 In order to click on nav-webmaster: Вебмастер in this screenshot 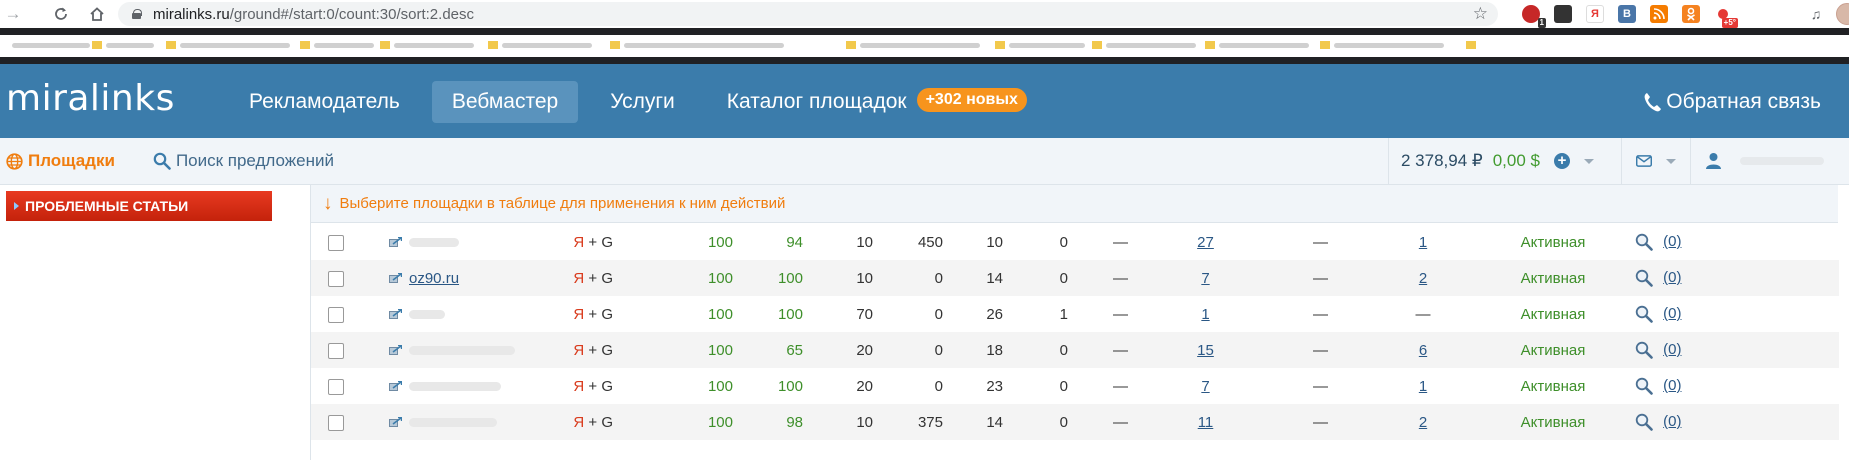, I will do `click(505, 102)`.